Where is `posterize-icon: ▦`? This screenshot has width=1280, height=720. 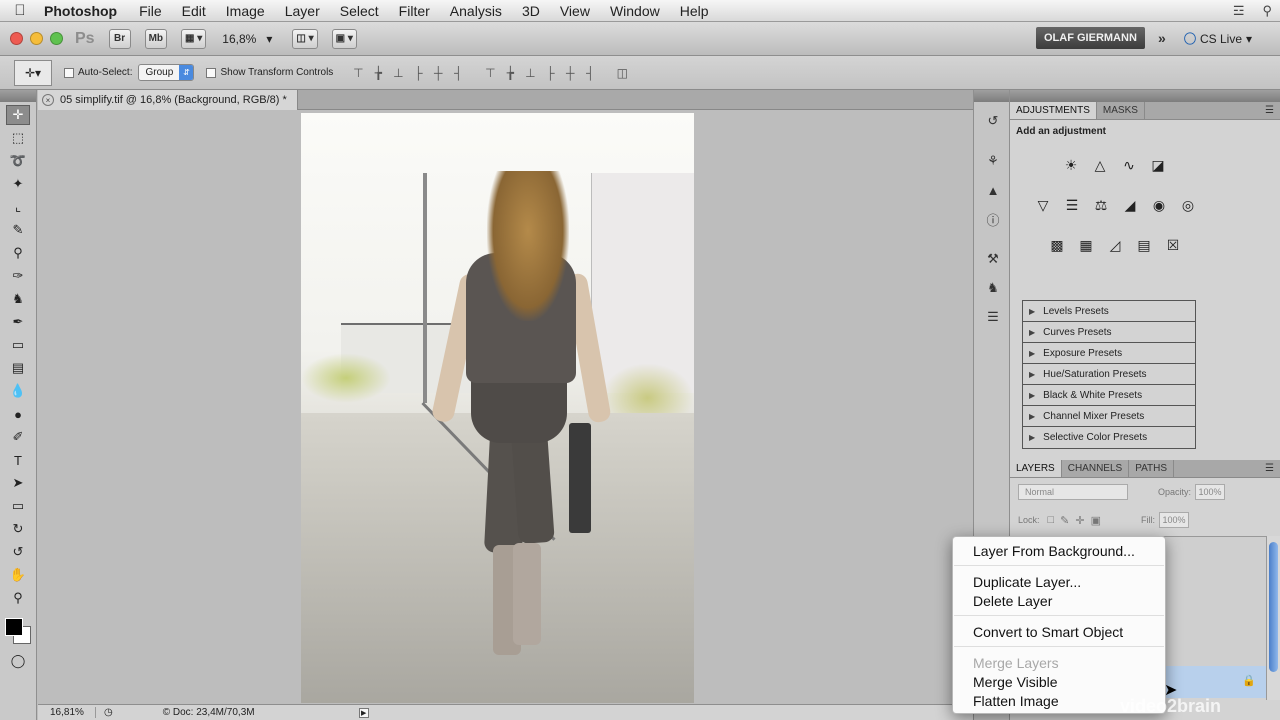
posterize-icon: ▦ is located at coordinates (1086, 245).